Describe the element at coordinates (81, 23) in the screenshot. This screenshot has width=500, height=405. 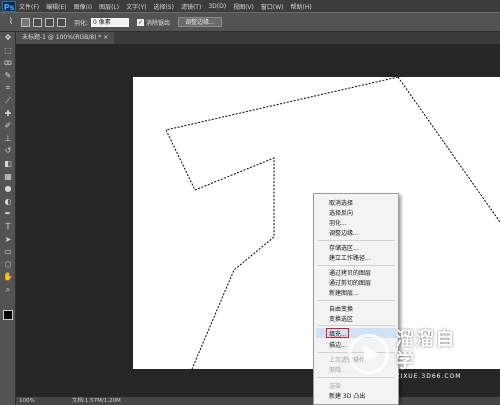
I see `feather-label: 羽化:` at that location.